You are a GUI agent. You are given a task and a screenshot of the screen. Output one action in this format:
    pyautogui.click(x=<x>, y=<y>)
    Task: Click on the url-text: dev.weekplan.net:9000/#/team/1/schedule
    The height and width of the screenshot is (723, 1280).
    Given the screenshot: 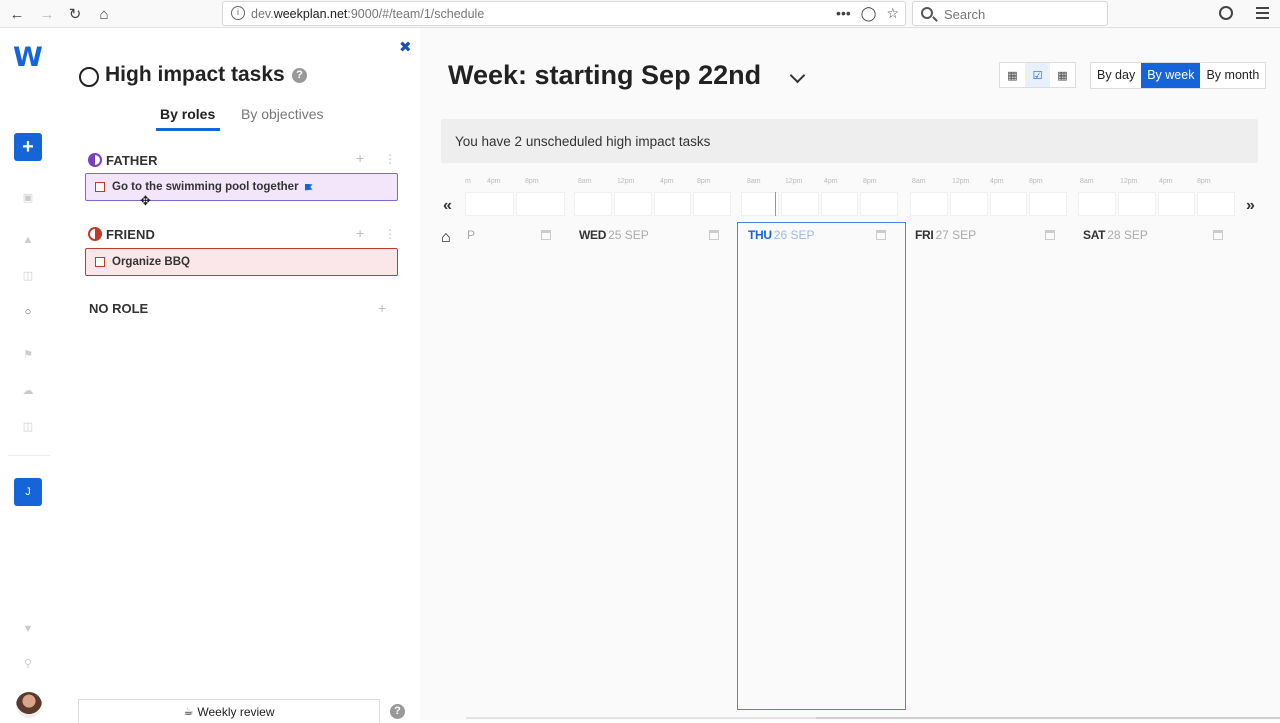 What is the action you would take?
    pyautogui.click(x=367, y=14)
    